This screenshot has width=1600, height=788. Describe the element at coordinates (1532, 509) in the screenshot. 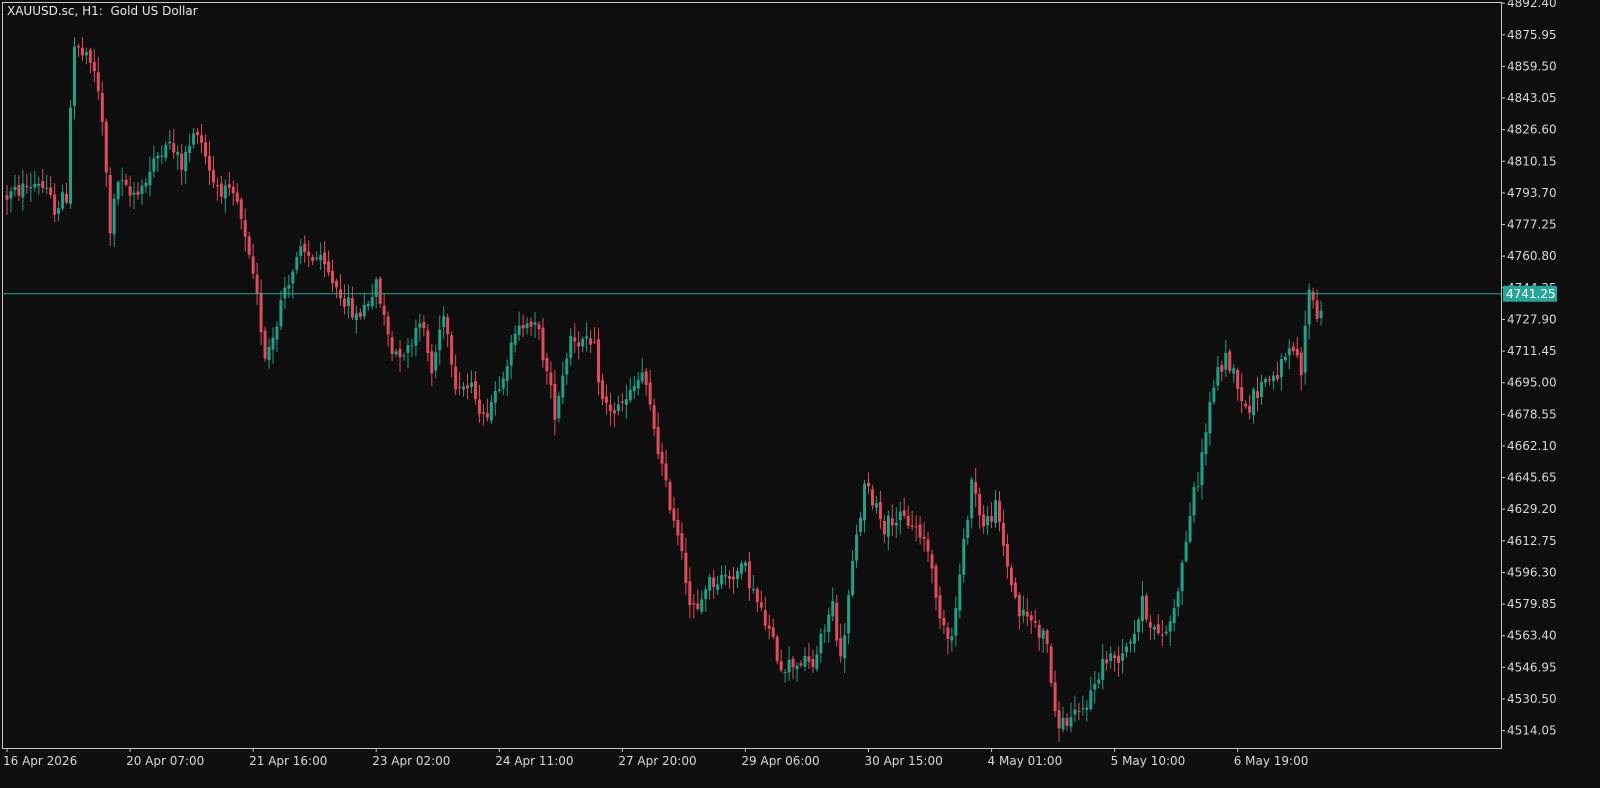

I see `y-tick-label: 4629.20` at that location.